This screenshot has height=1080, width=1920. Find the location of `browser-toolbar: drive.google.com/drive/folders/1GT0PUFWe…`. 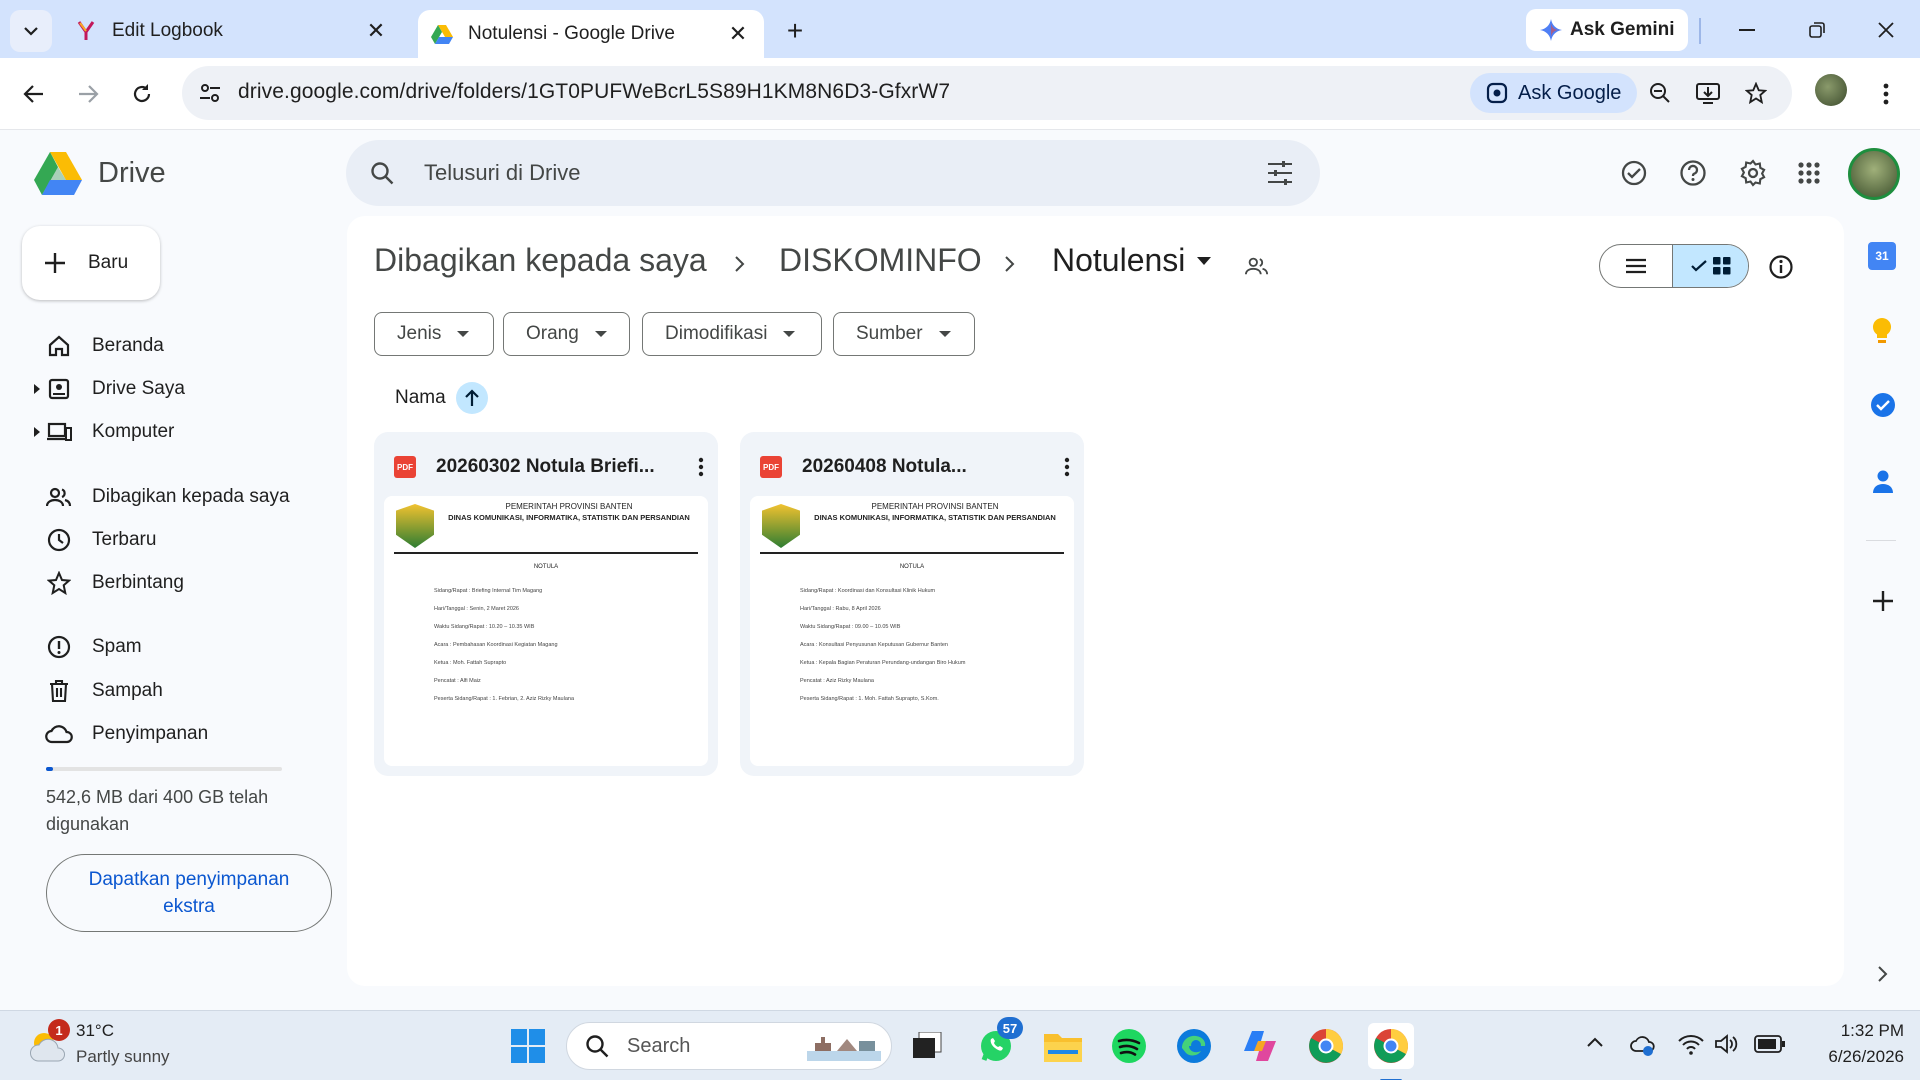

browser-toolbar: drive.google.com/drive/folders/1GT0PUFWe… is located at coordinates (960, 94).